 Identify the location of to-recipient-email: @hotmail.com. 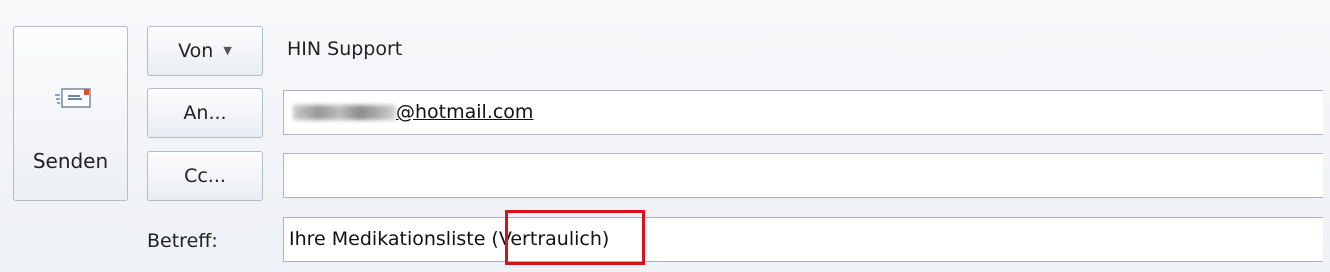
(464, 112).